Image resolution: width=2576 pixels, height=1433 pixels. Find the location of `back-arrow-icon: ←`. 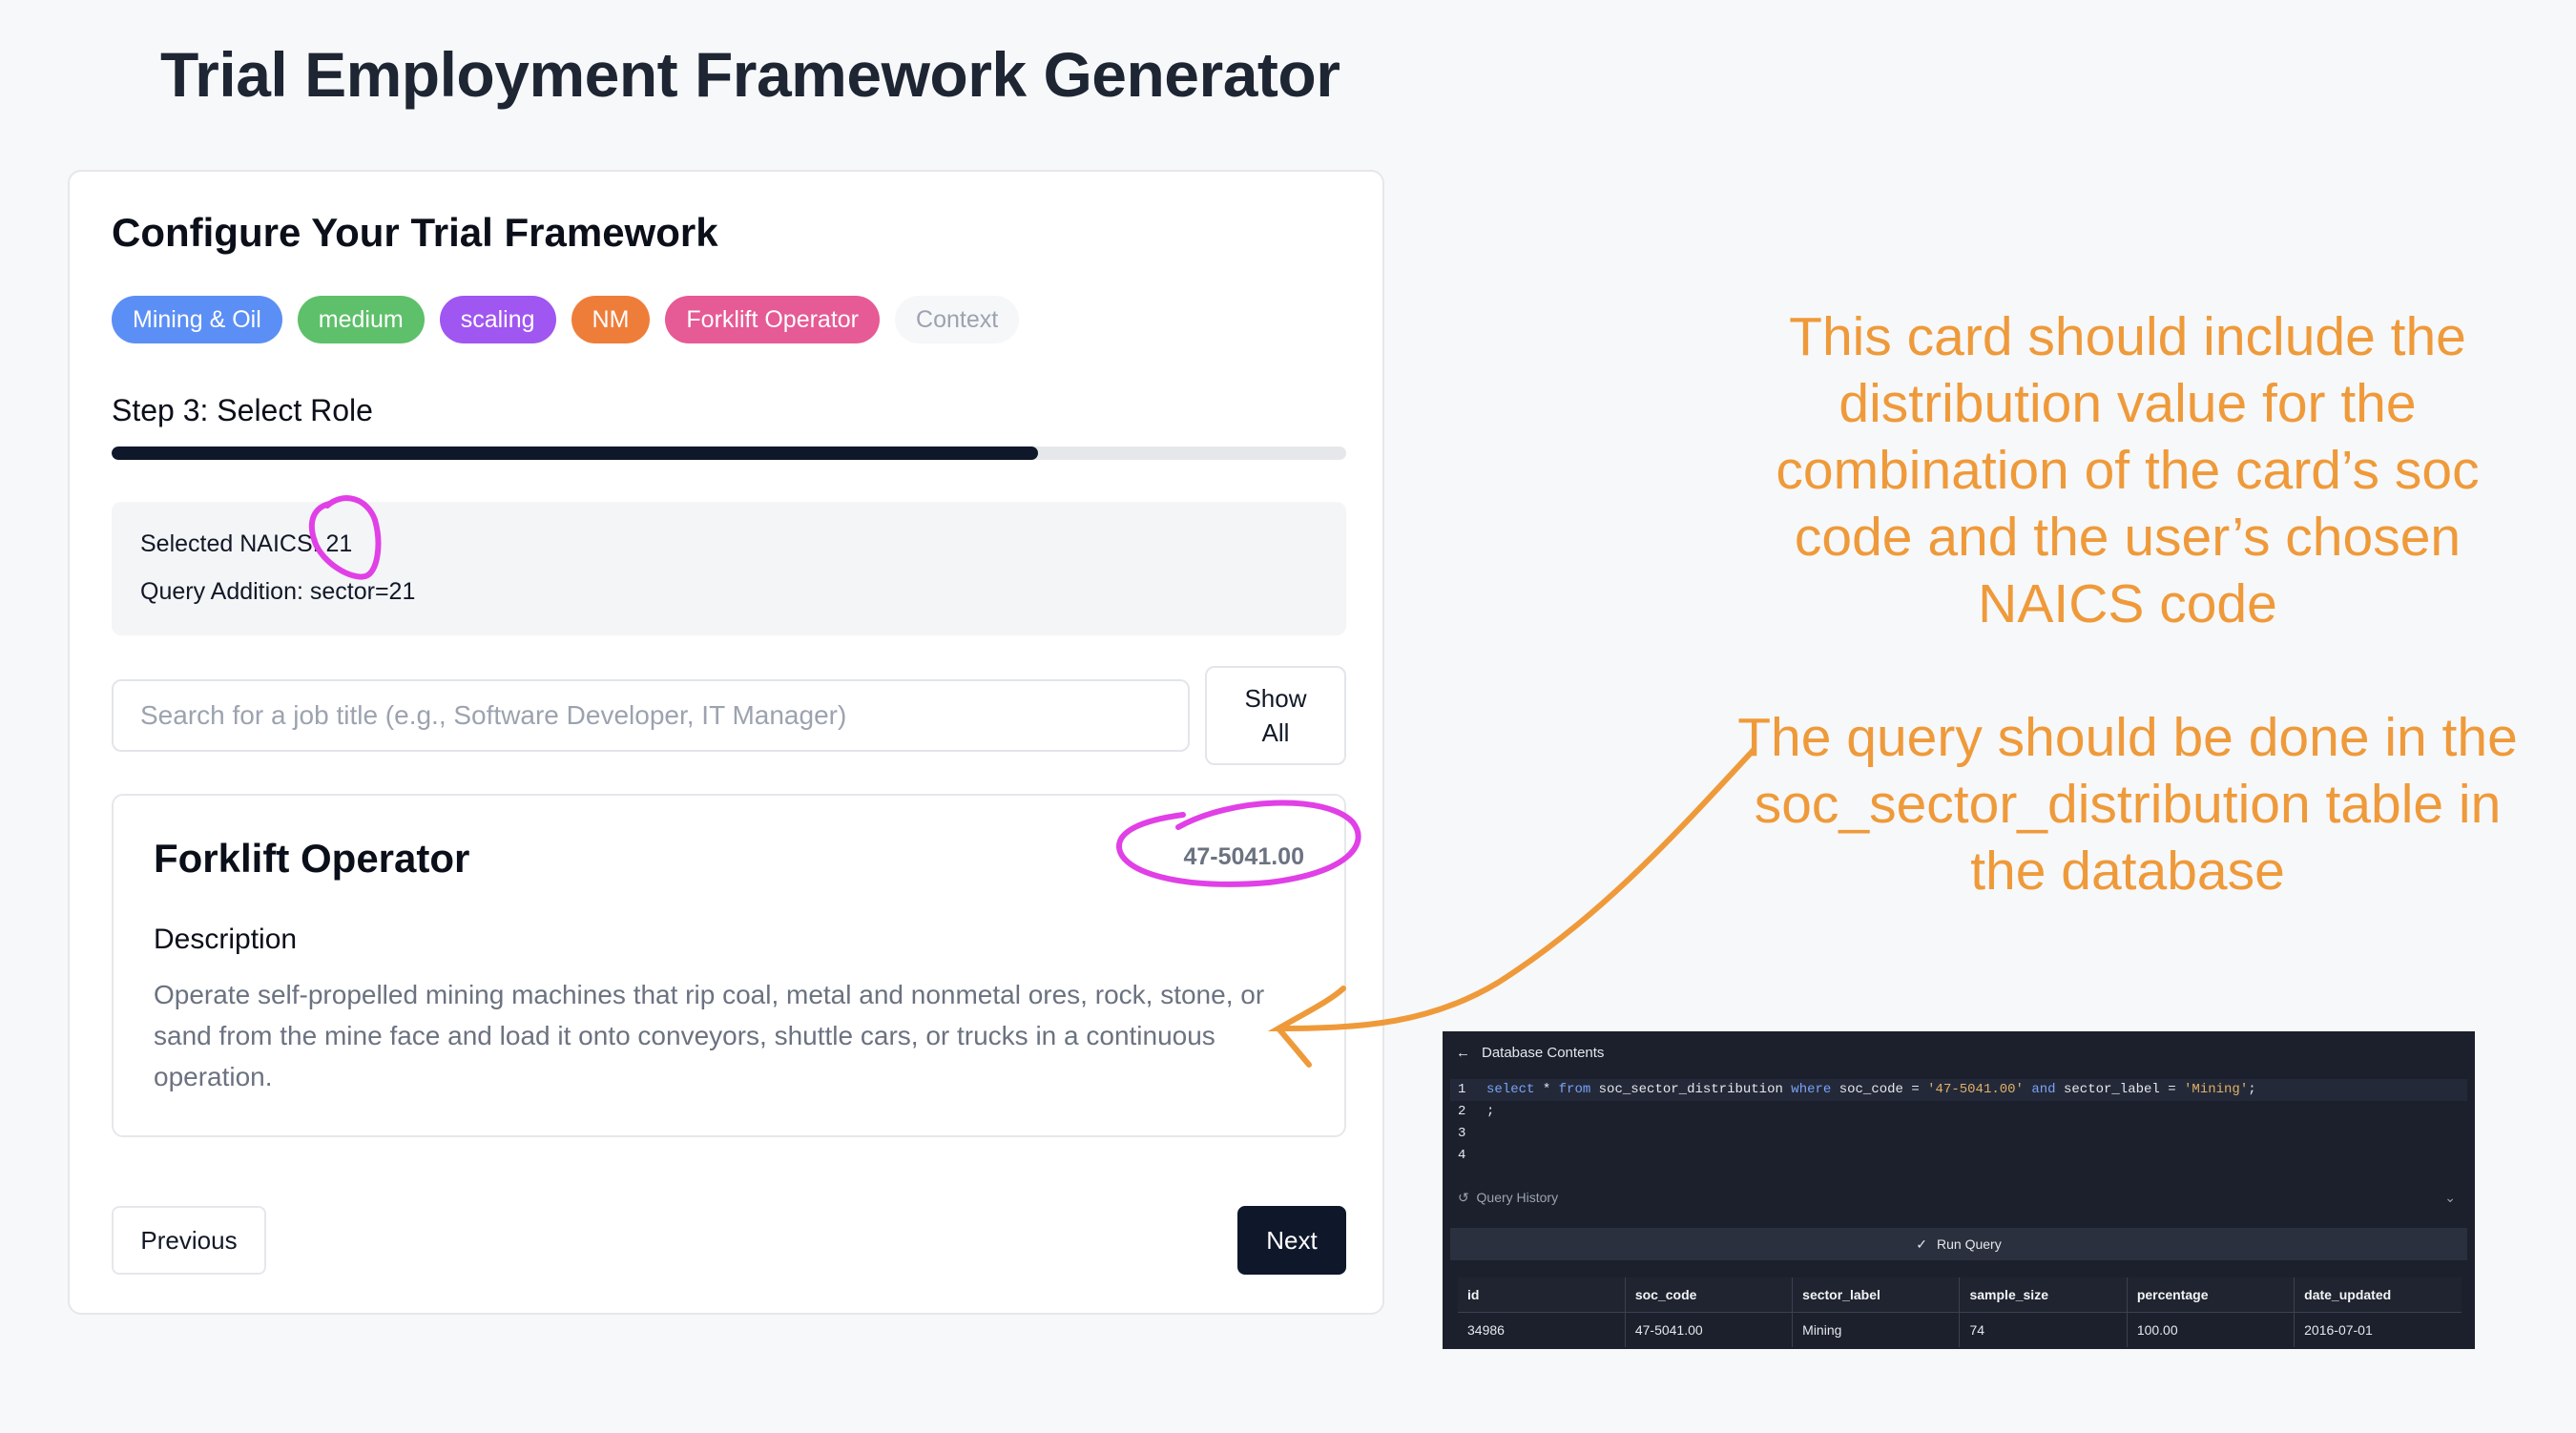

back-arrow-icon: ← is located at coordinates (1463, 1053).